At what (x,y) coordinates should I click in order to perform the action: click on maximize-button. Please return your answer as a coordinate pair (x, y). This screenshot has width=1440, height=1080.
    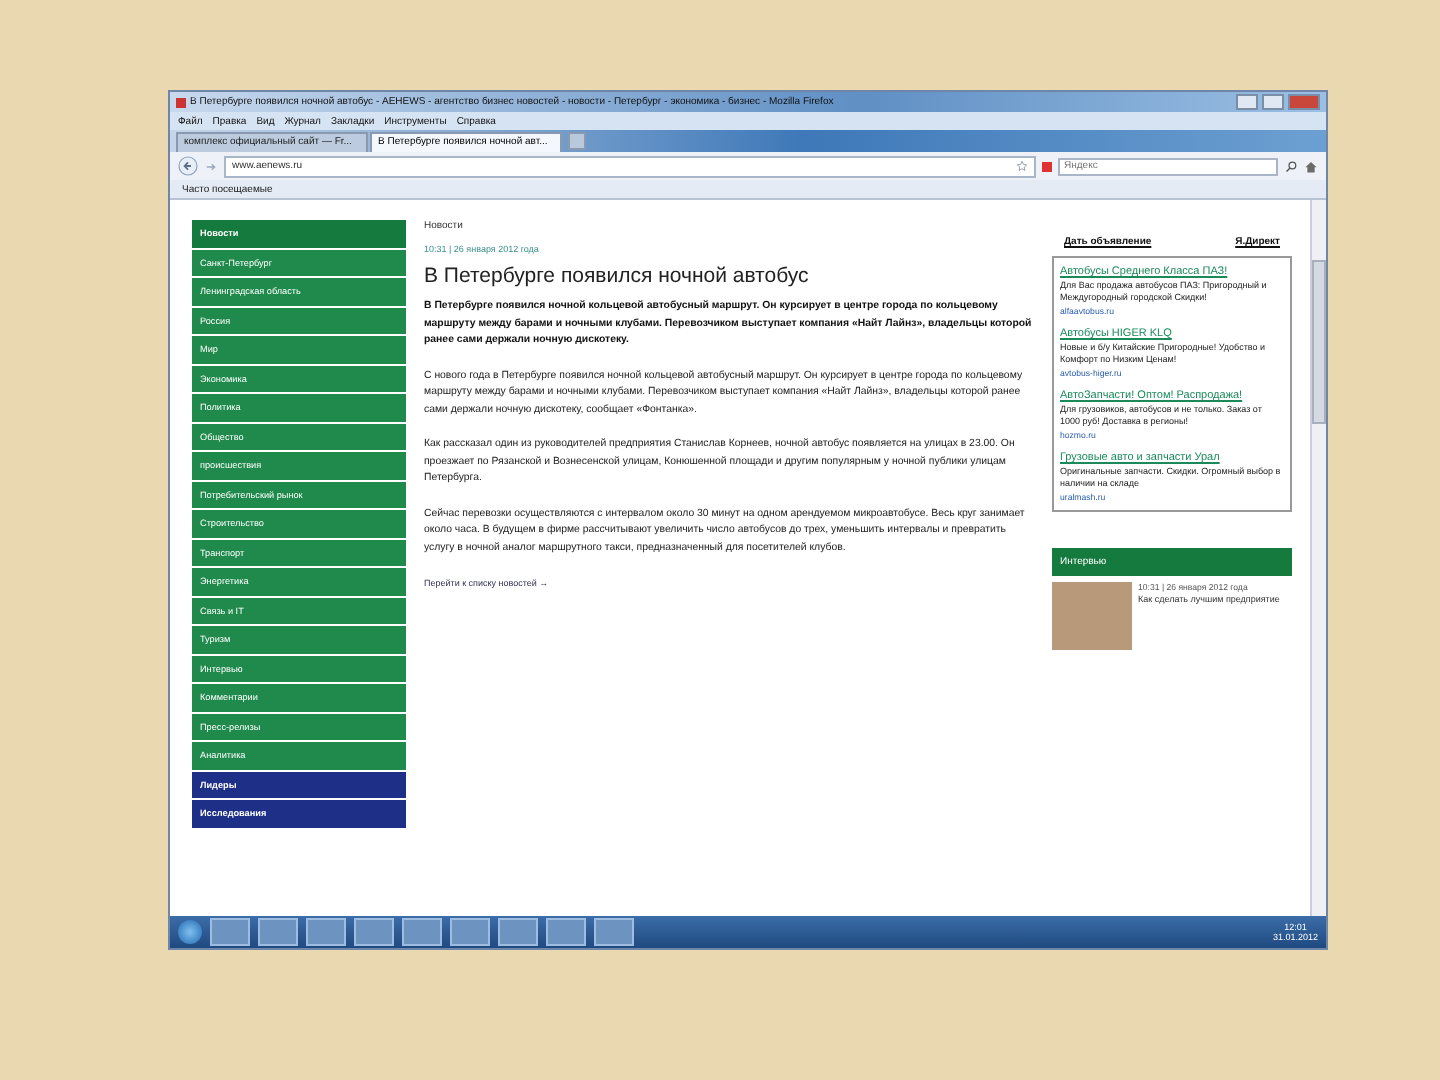
    Looking at the image, I should click on (1273, 102).